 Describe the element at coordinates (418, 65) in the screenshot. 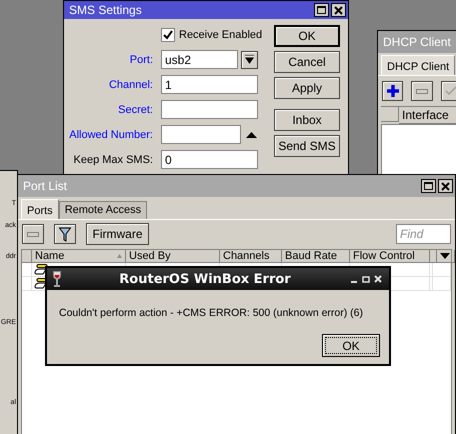

I see `tab: DHCP Client` at that location.